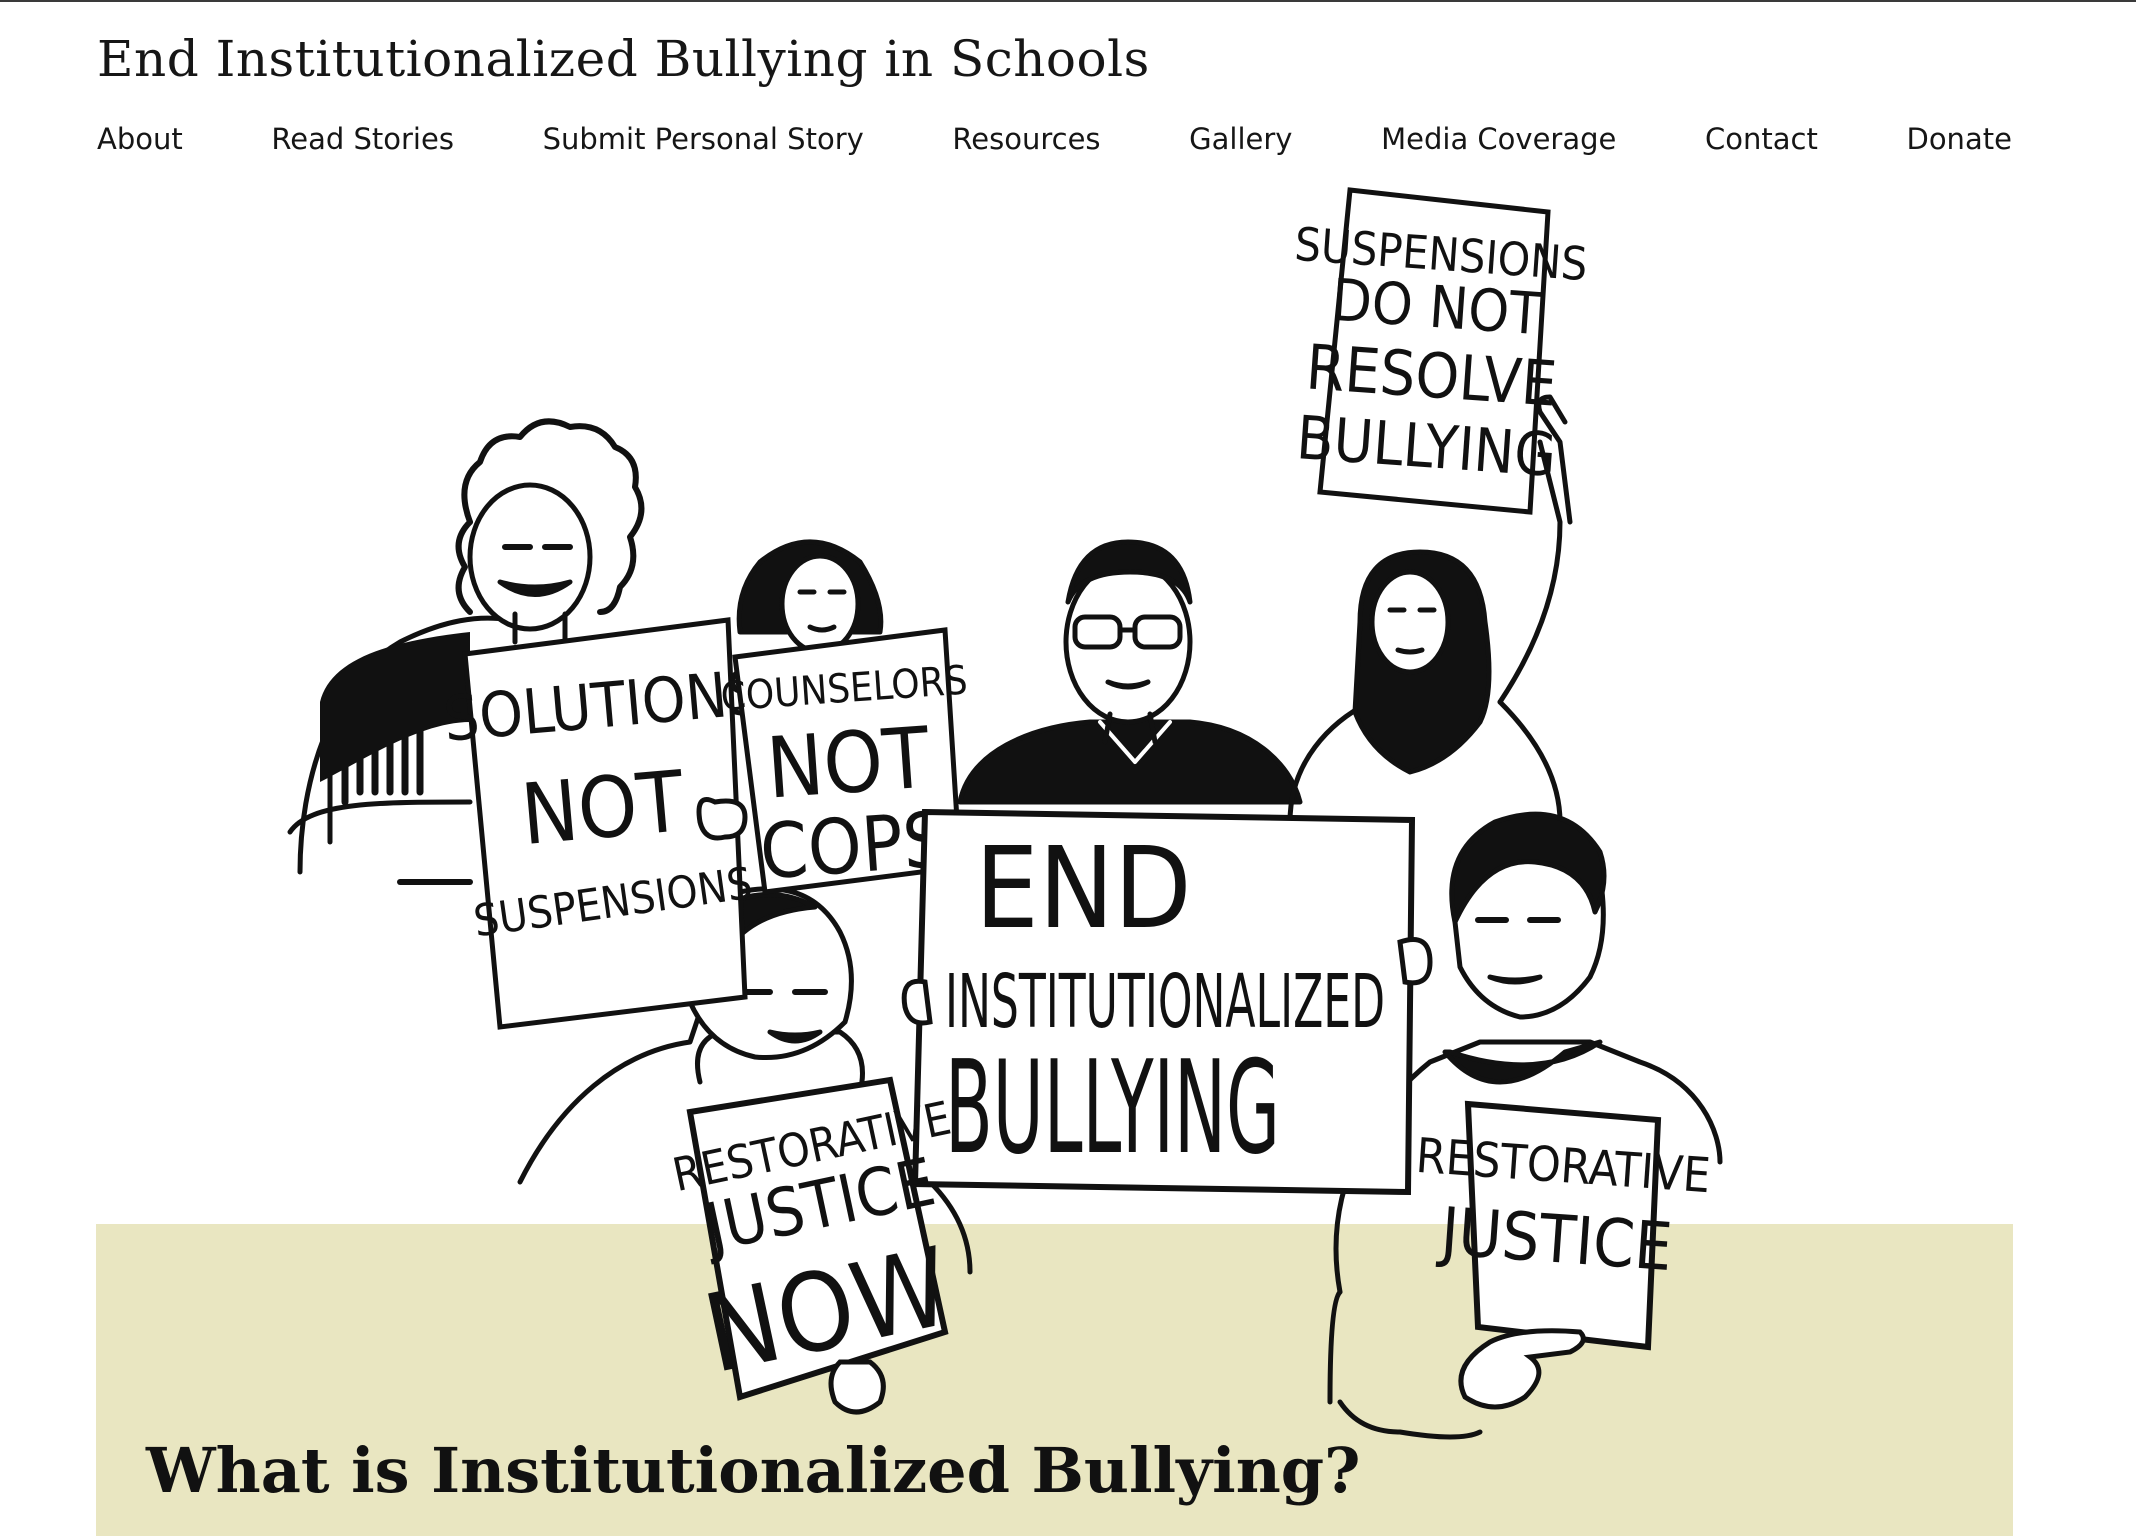 Image resolution: width=2136 pixels, height=1536 pixels. I want to click on sign-solutions-not-suspensions: SOLUTIONS NOT SUSPENSIONS, so click(603, 823).